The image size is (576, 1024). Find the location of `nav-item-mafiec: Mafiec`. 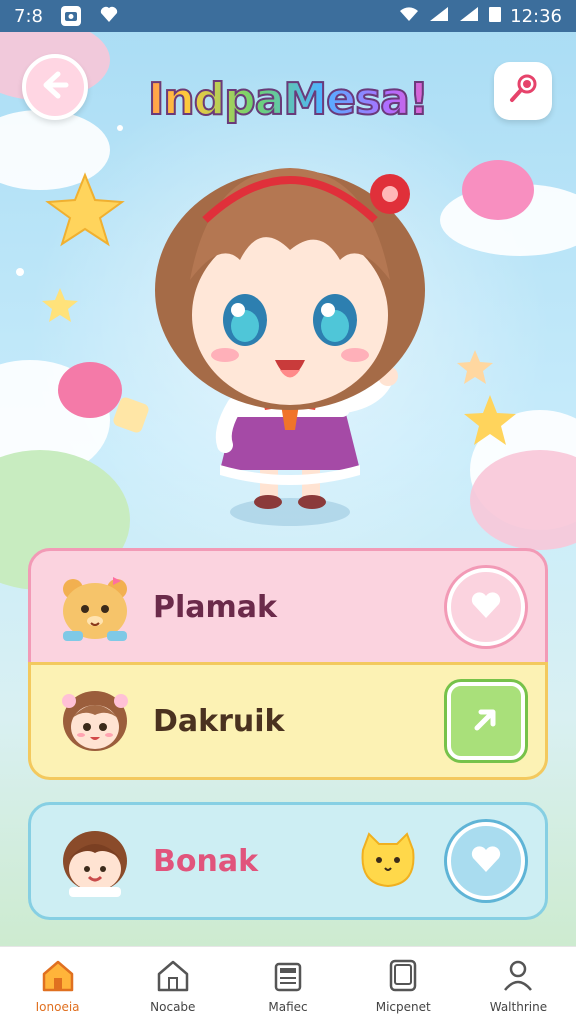

nav-item-mafiec: Mafiec is located at coordinates (287, 985).